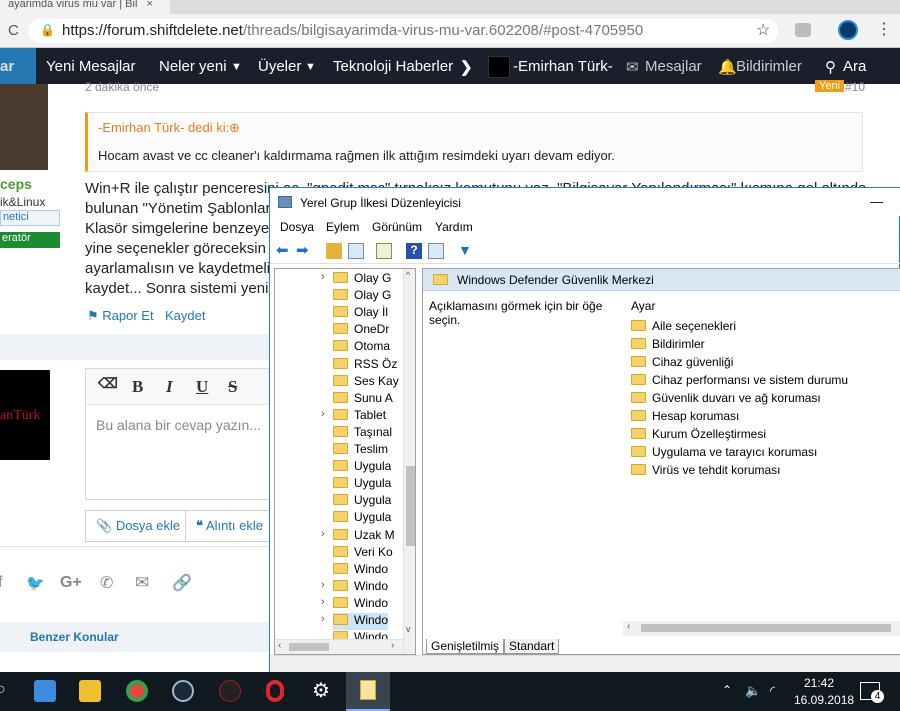  I want to click on clock-date: 16.09.2018, so click(824, 700).